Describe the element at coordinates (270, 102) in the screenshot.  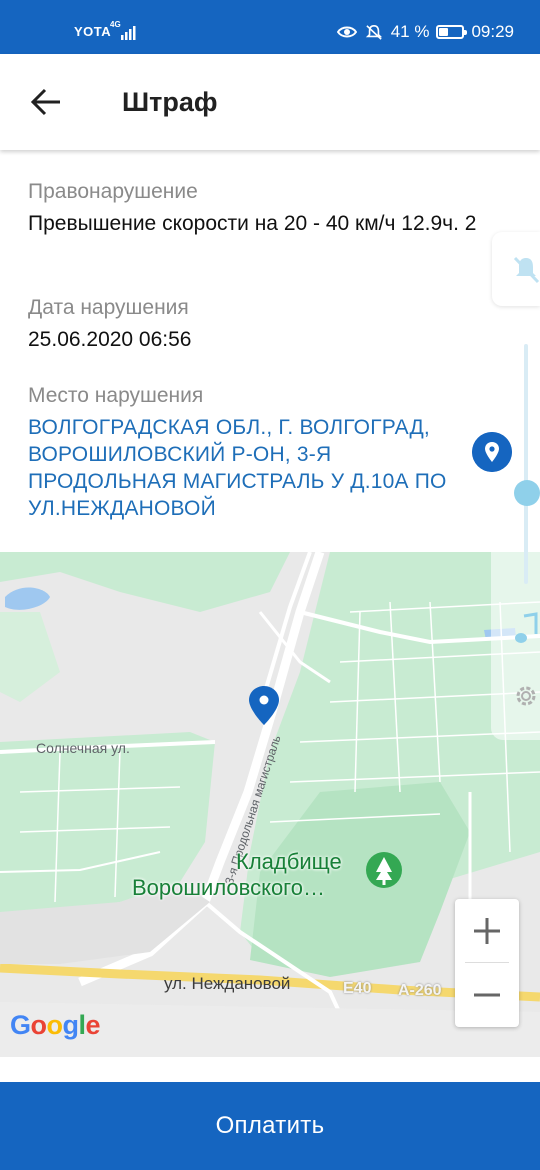
I see `app-bar: Штраф` at that location.